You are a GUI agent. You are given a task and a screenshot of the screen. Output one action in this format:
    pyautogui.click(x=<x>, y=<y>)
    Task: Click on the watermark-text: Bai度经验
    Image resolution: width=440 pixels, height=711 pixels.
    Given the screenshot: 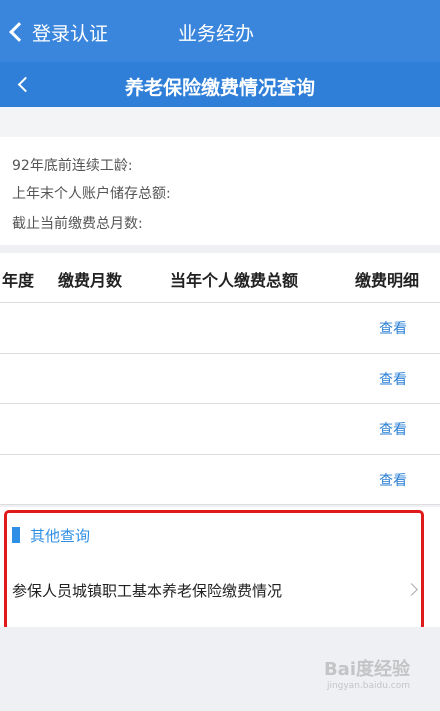 What is the action you would take?
    pyautogui.click(x=366, y=669)
    